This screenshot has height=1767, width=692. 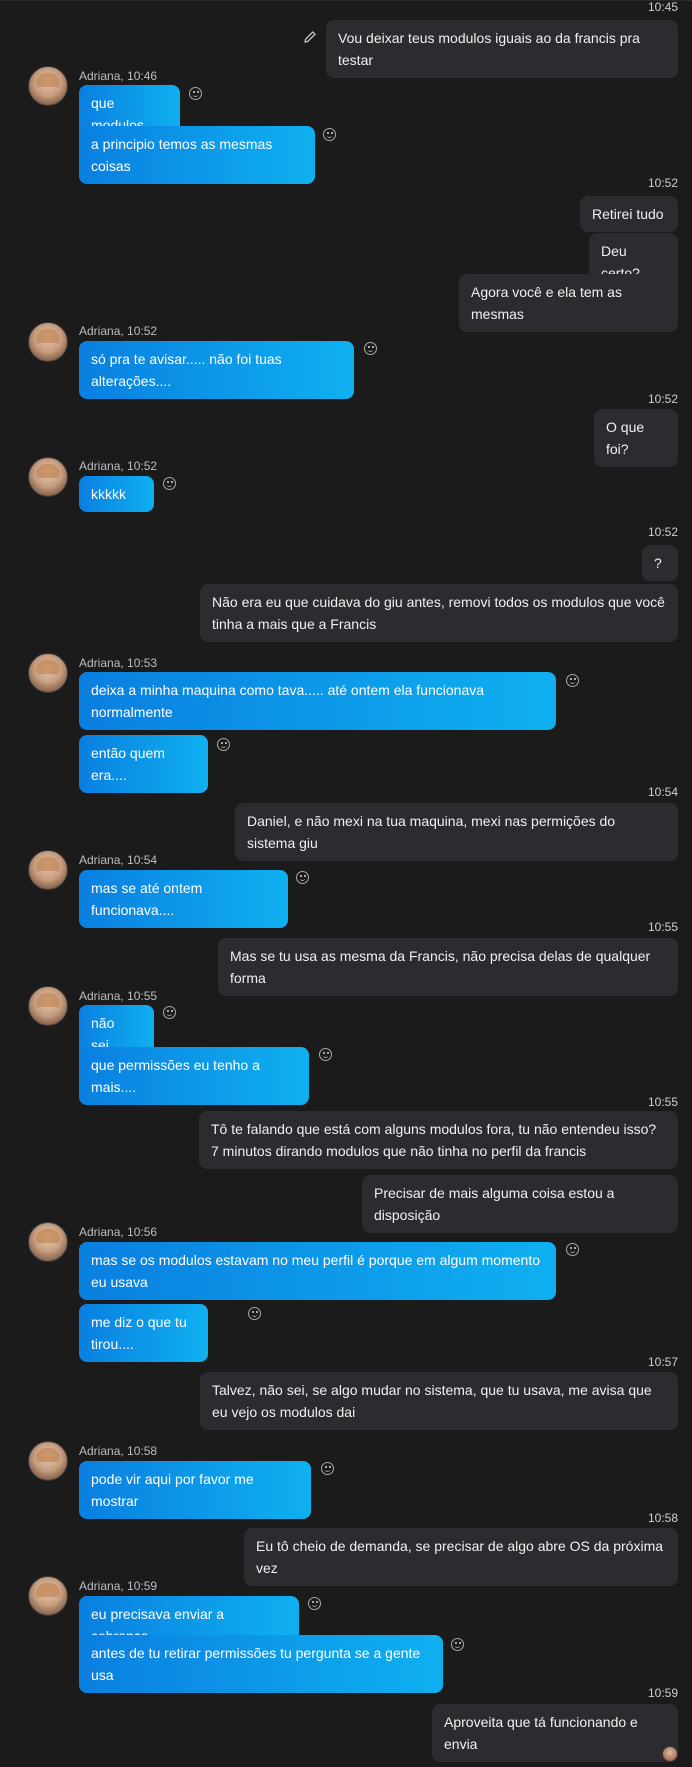 What do you see at coordinates (118, 860) in the screenshot?
I see `sender-header: Adriana, 10:54` at bounding box center [118, 860].